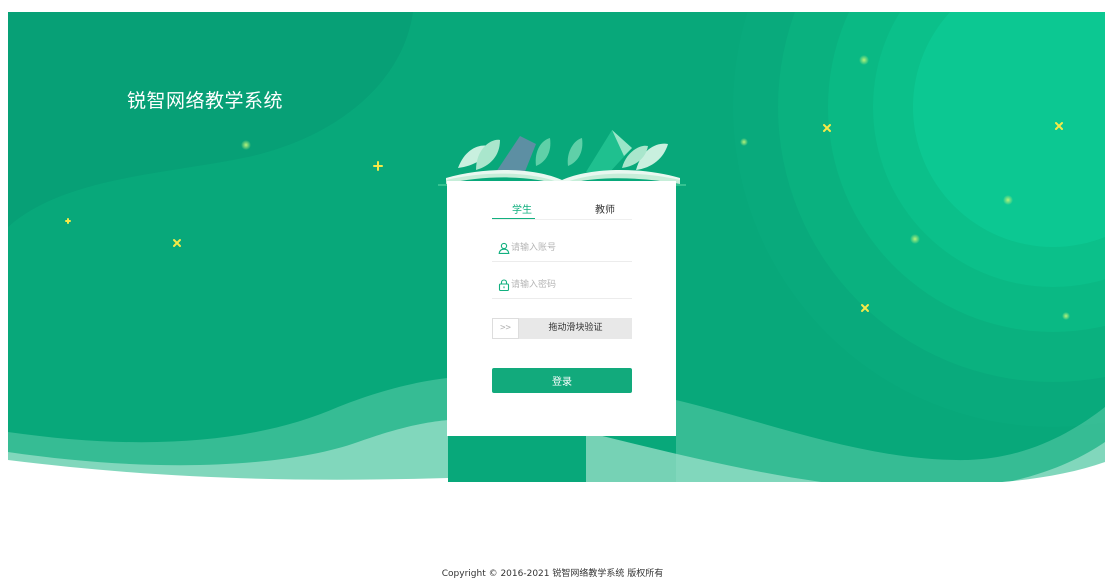  What do you see at coordinates (575, 328) in the screenshot?
I see `slider-label: 拖动滑块验证` at bounding box center [575, 328].